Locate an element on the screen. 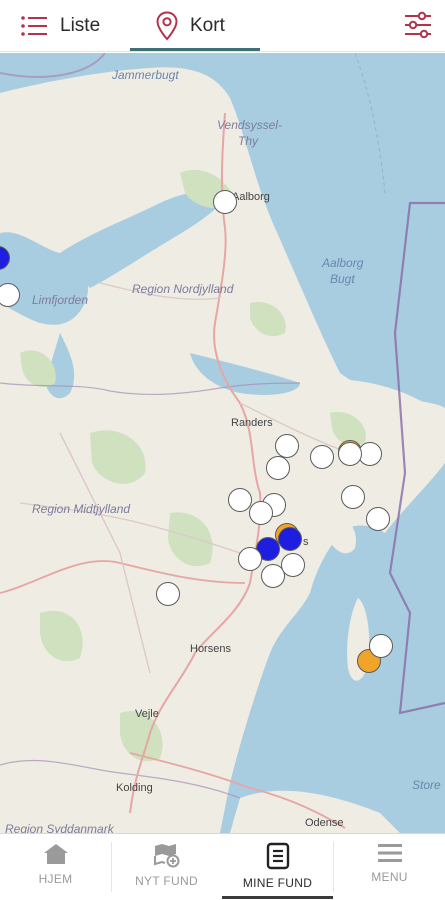  list-icon is located at coordinates (34, 26).